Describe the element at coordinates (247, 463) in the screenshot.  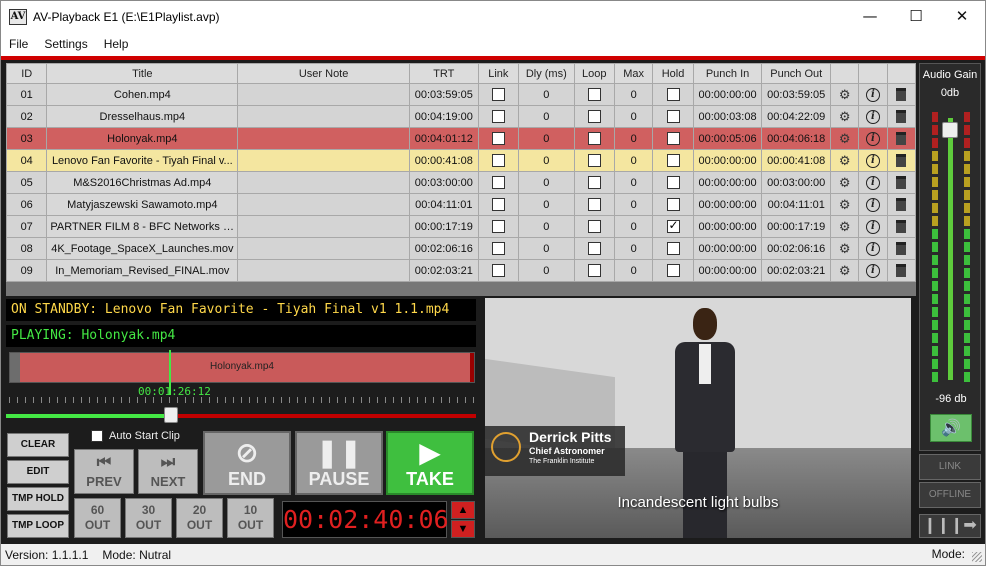
I see `end-button: ⊘ END` at that location.